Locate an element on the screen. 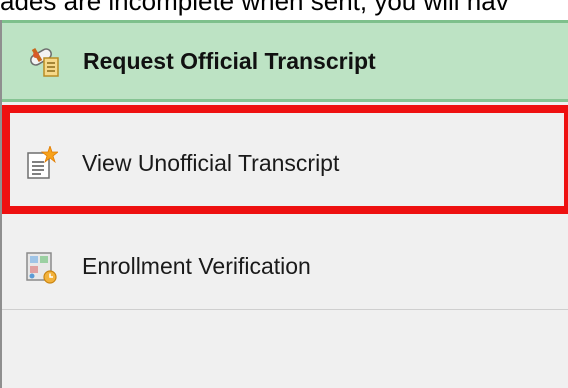  menu-item-label: View Unofficial Transcript is located at coordinates (211, 162).